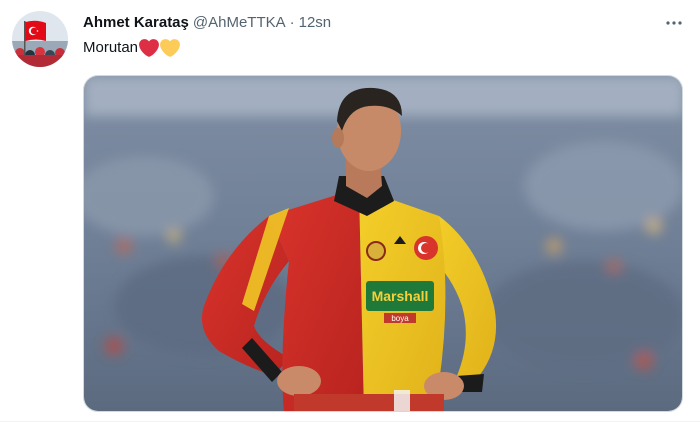 The height and width of the screenshot is (423, 700). I want to click on avatar, so click(40, 39).